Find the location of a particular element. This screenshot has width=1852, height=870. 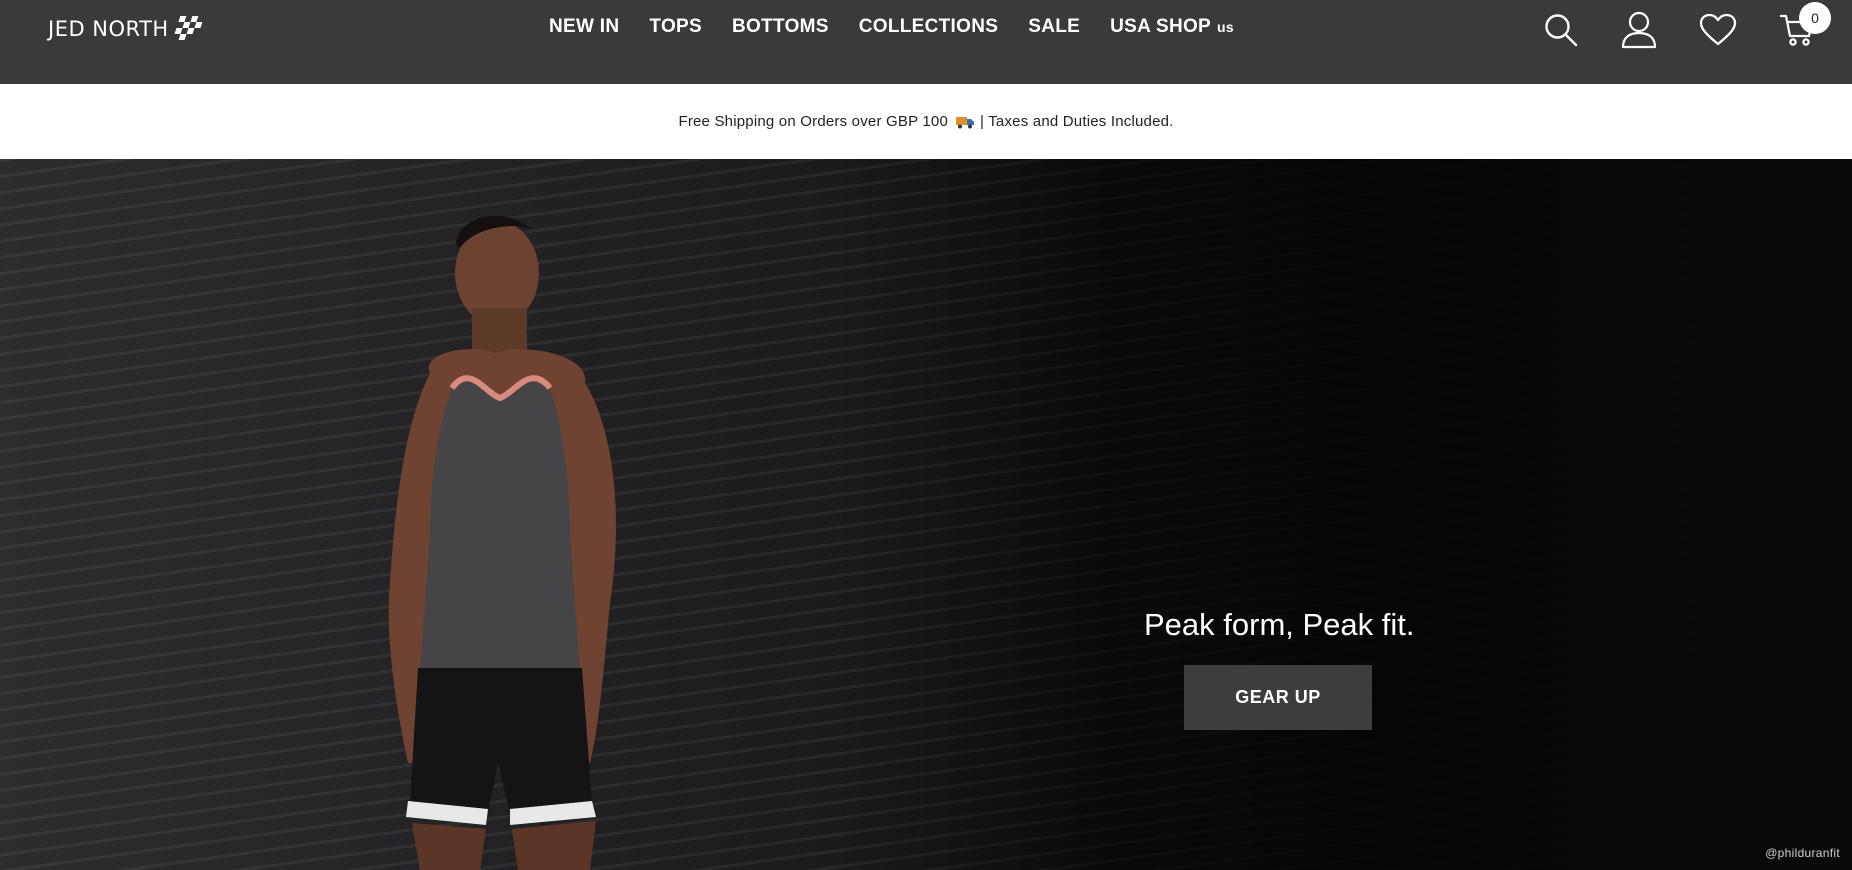

nav-item-label: TOPS is located at coordinates (675, 26).